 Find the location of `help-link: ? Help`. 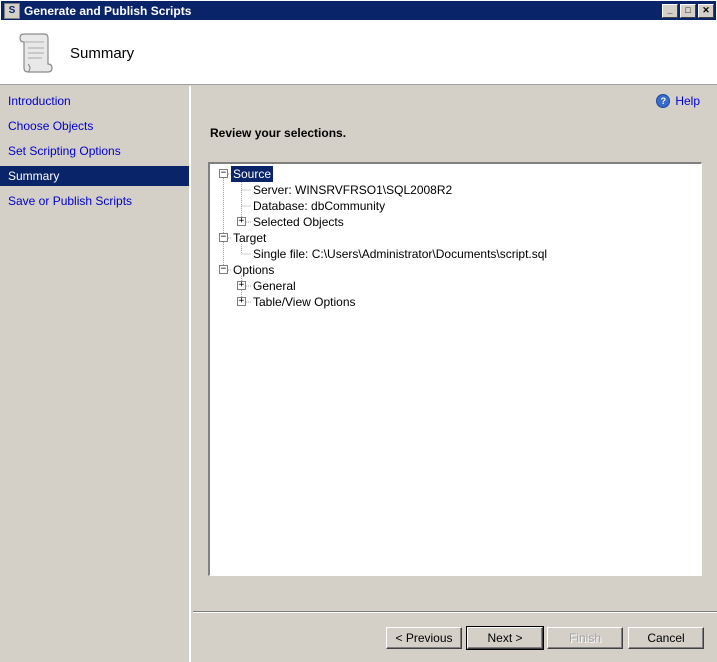

help-link: ? Help is located at coordinates (678, 101).